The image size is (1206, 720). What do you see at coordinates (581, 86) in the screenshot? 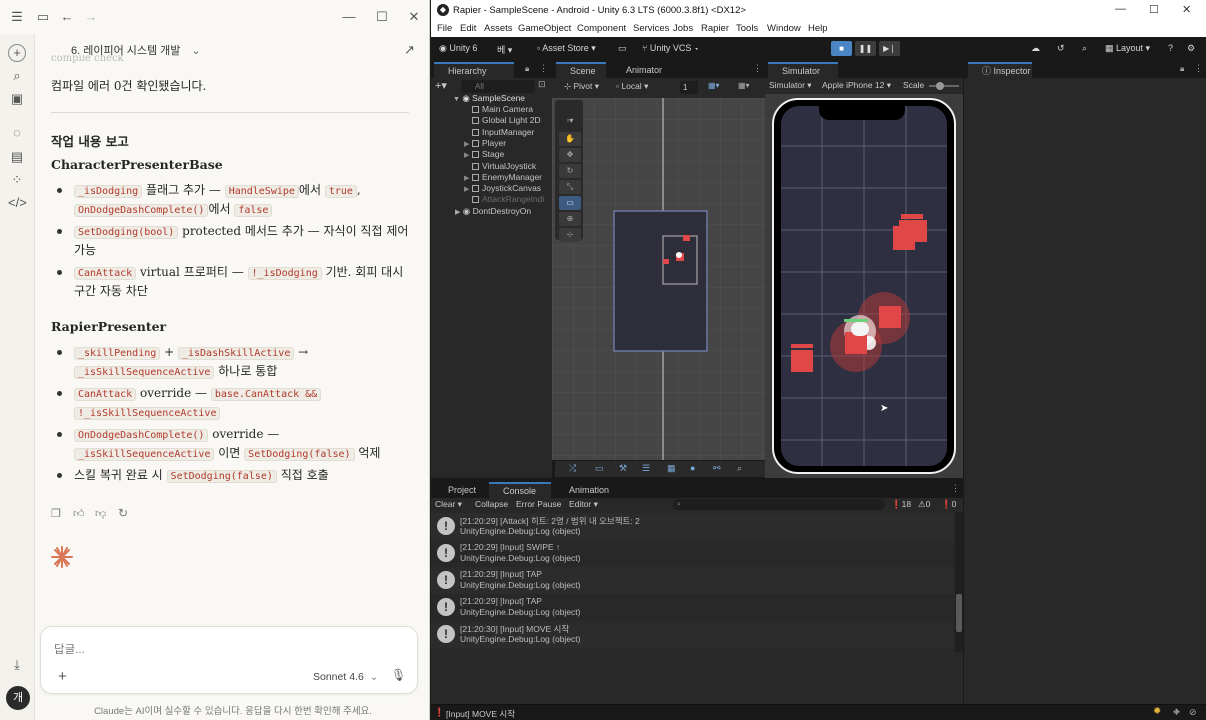
I see `pivot-dropdown: ⊹ Pivot ▾` at bounding box center [581, 86].